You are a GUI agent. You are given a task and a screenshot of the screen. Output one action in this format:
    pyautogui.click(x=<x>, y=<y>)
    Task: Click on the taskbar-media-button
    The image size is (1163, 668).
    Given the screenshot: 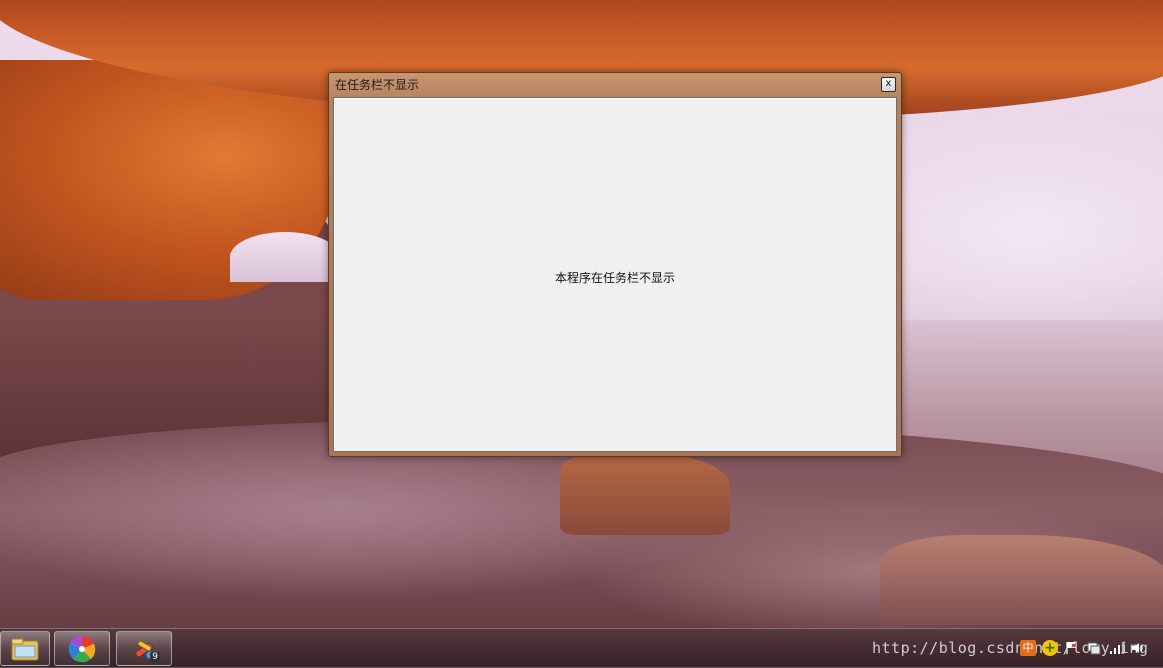 What is the action you would take?
    pyautogui.click(x=82, y=648)
    